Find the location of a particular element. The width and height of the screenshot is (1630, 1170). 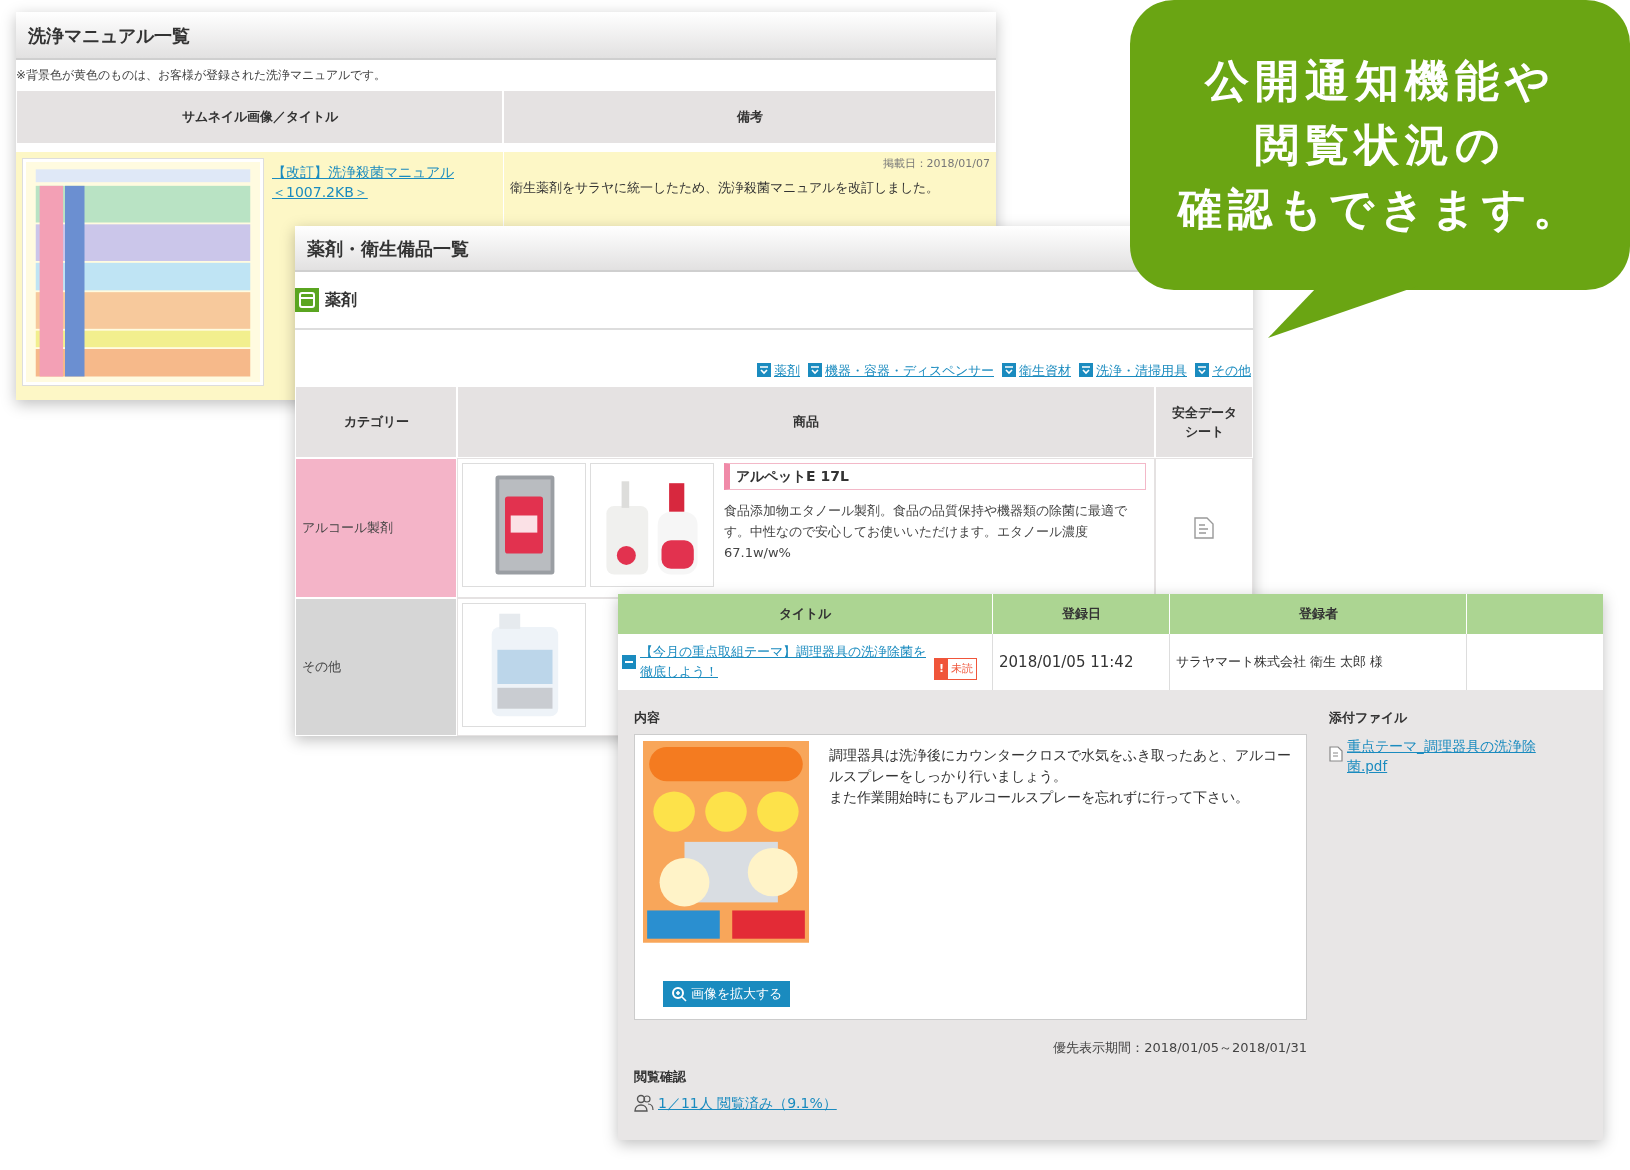

column-header: サムネイル画像／タイトル is located at coordinates (259, 117).